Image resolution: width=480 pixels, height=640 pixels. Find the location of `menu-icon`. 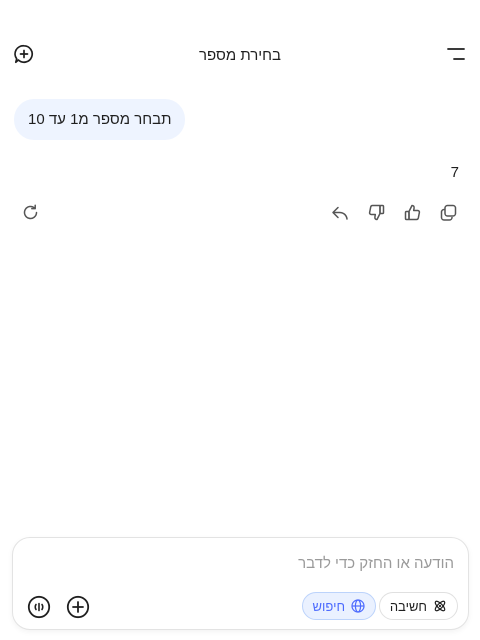

menu-icon is located at coordinates (456, 56).